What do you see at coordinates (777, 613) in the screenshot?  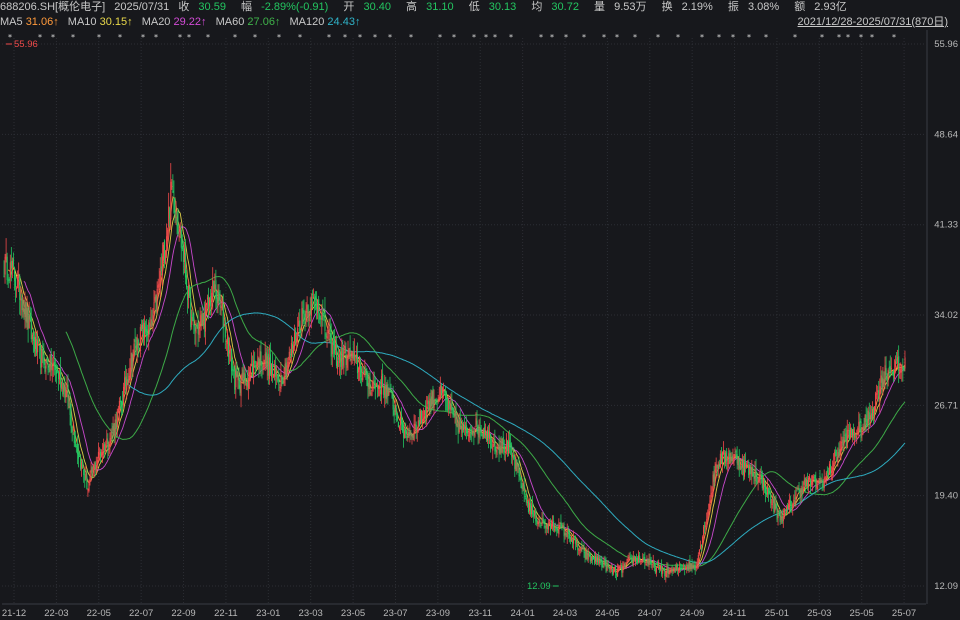 I see `x-tick-label: 25-01` at bounding box center [777, 613].